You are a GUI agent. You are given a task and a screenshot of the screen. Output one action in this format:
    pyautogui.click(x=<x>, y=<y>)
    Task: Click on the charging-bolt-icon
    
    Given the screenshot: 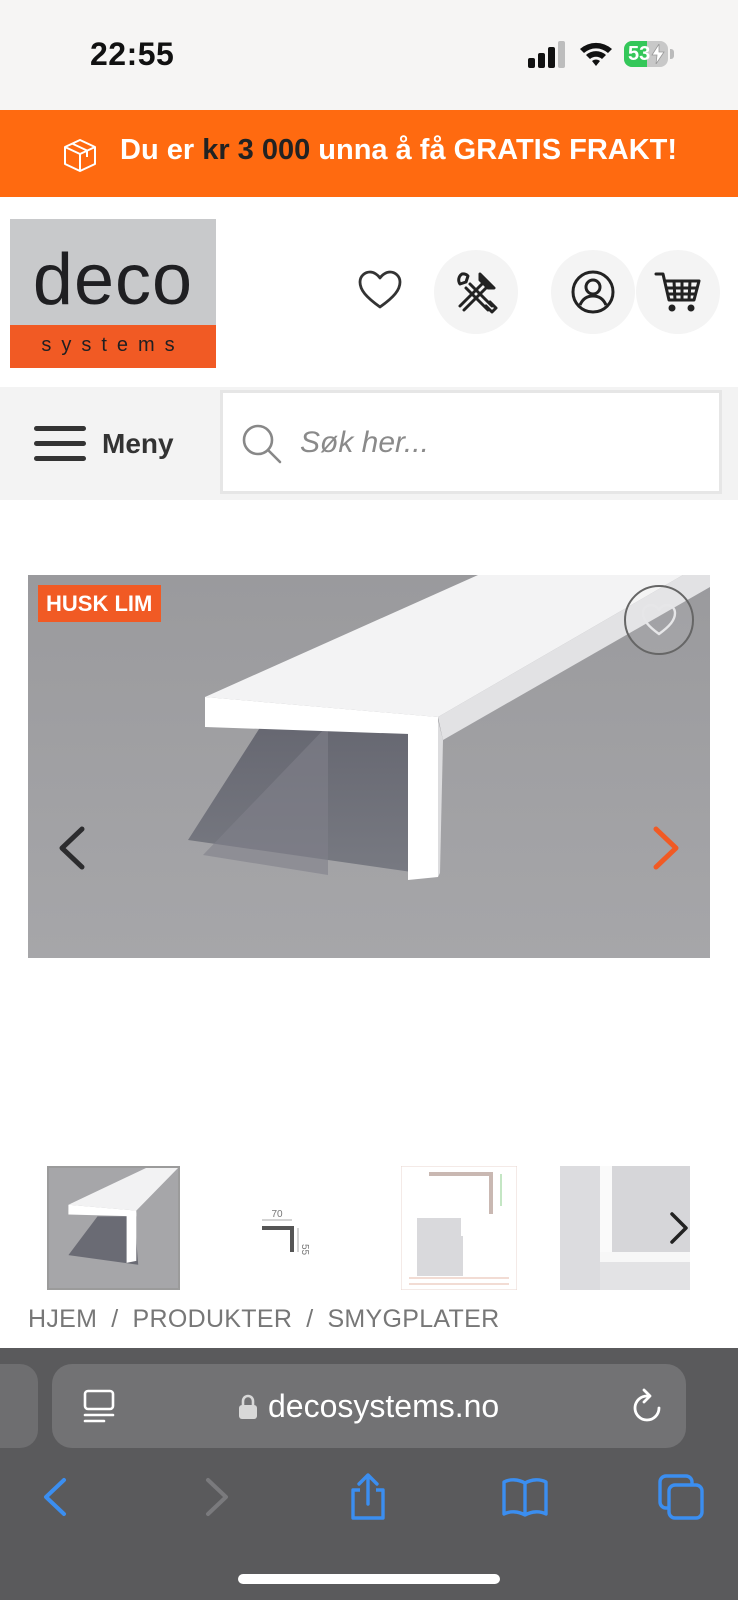 What is the action you would take?
    pyautogui.click(x=658, y=54)
    